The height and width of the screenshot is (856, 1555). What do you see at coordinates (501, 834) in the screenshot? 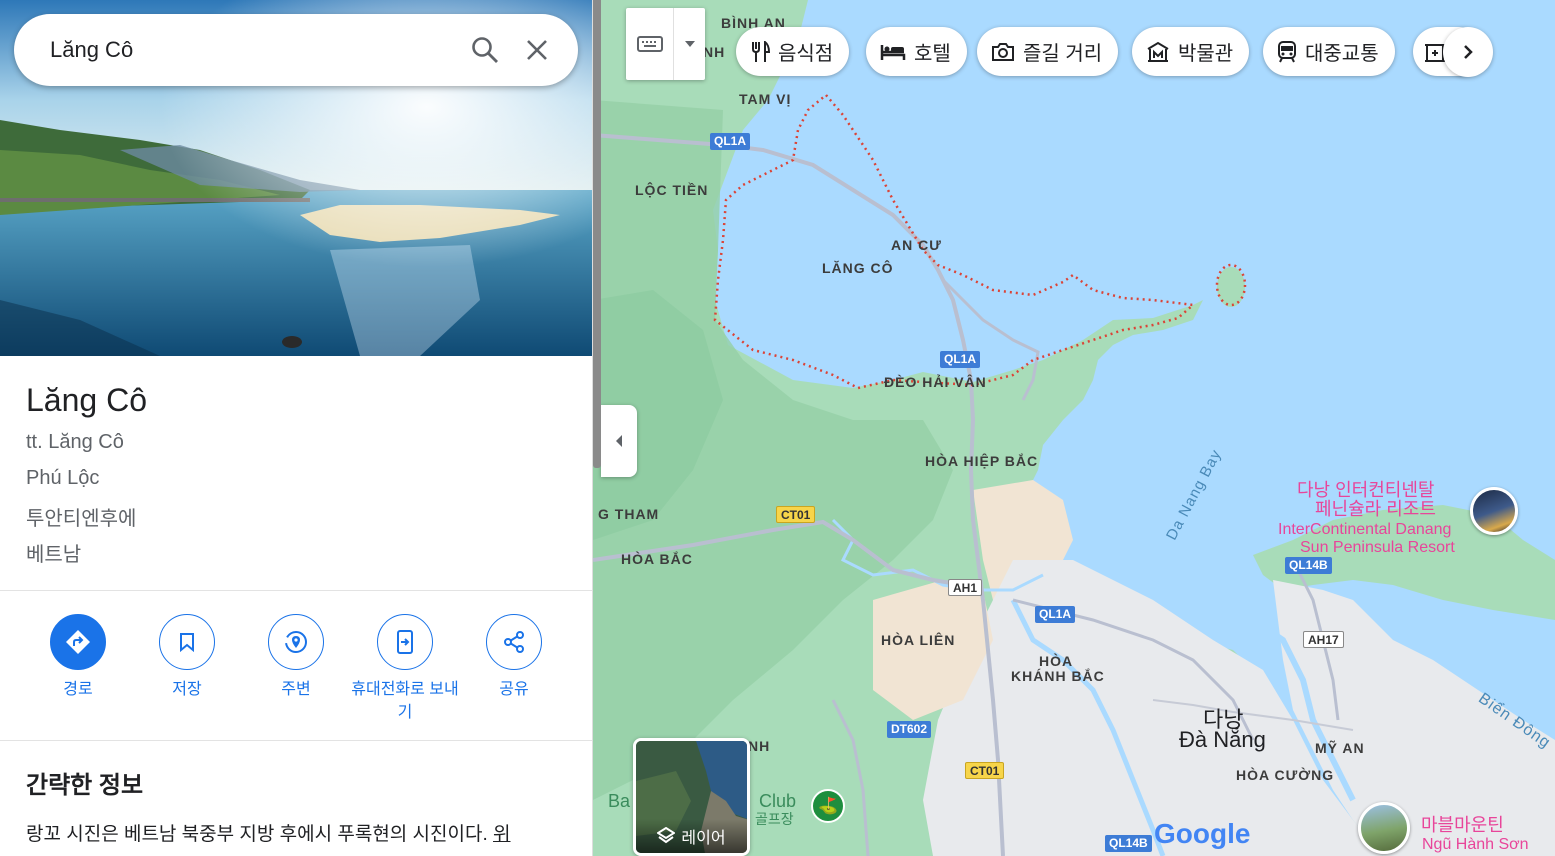
I see `summary-link: 위` at bounding box center [501, 834].